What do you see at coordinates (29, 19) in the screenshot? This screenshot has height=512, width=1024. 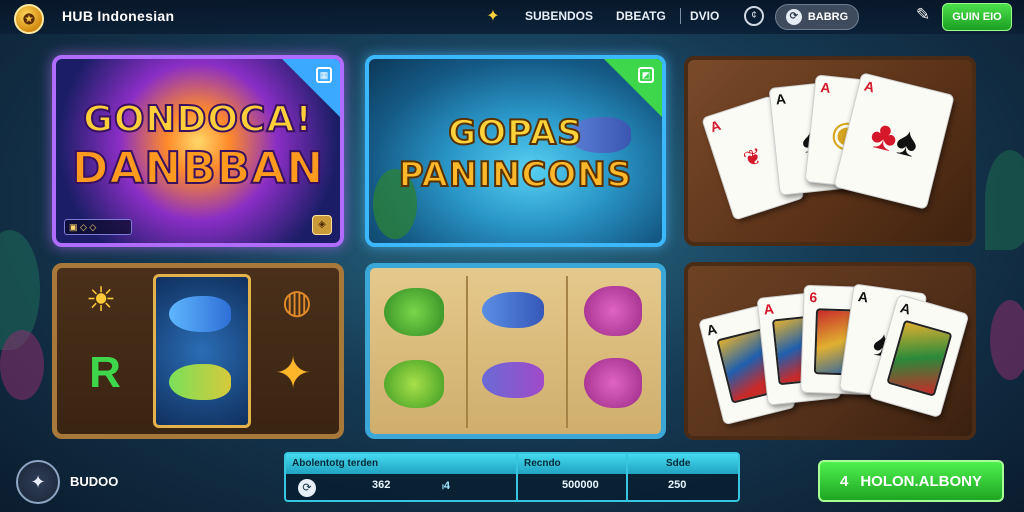 I see `brand-logo: ✪` at bounding box center [29, 19].